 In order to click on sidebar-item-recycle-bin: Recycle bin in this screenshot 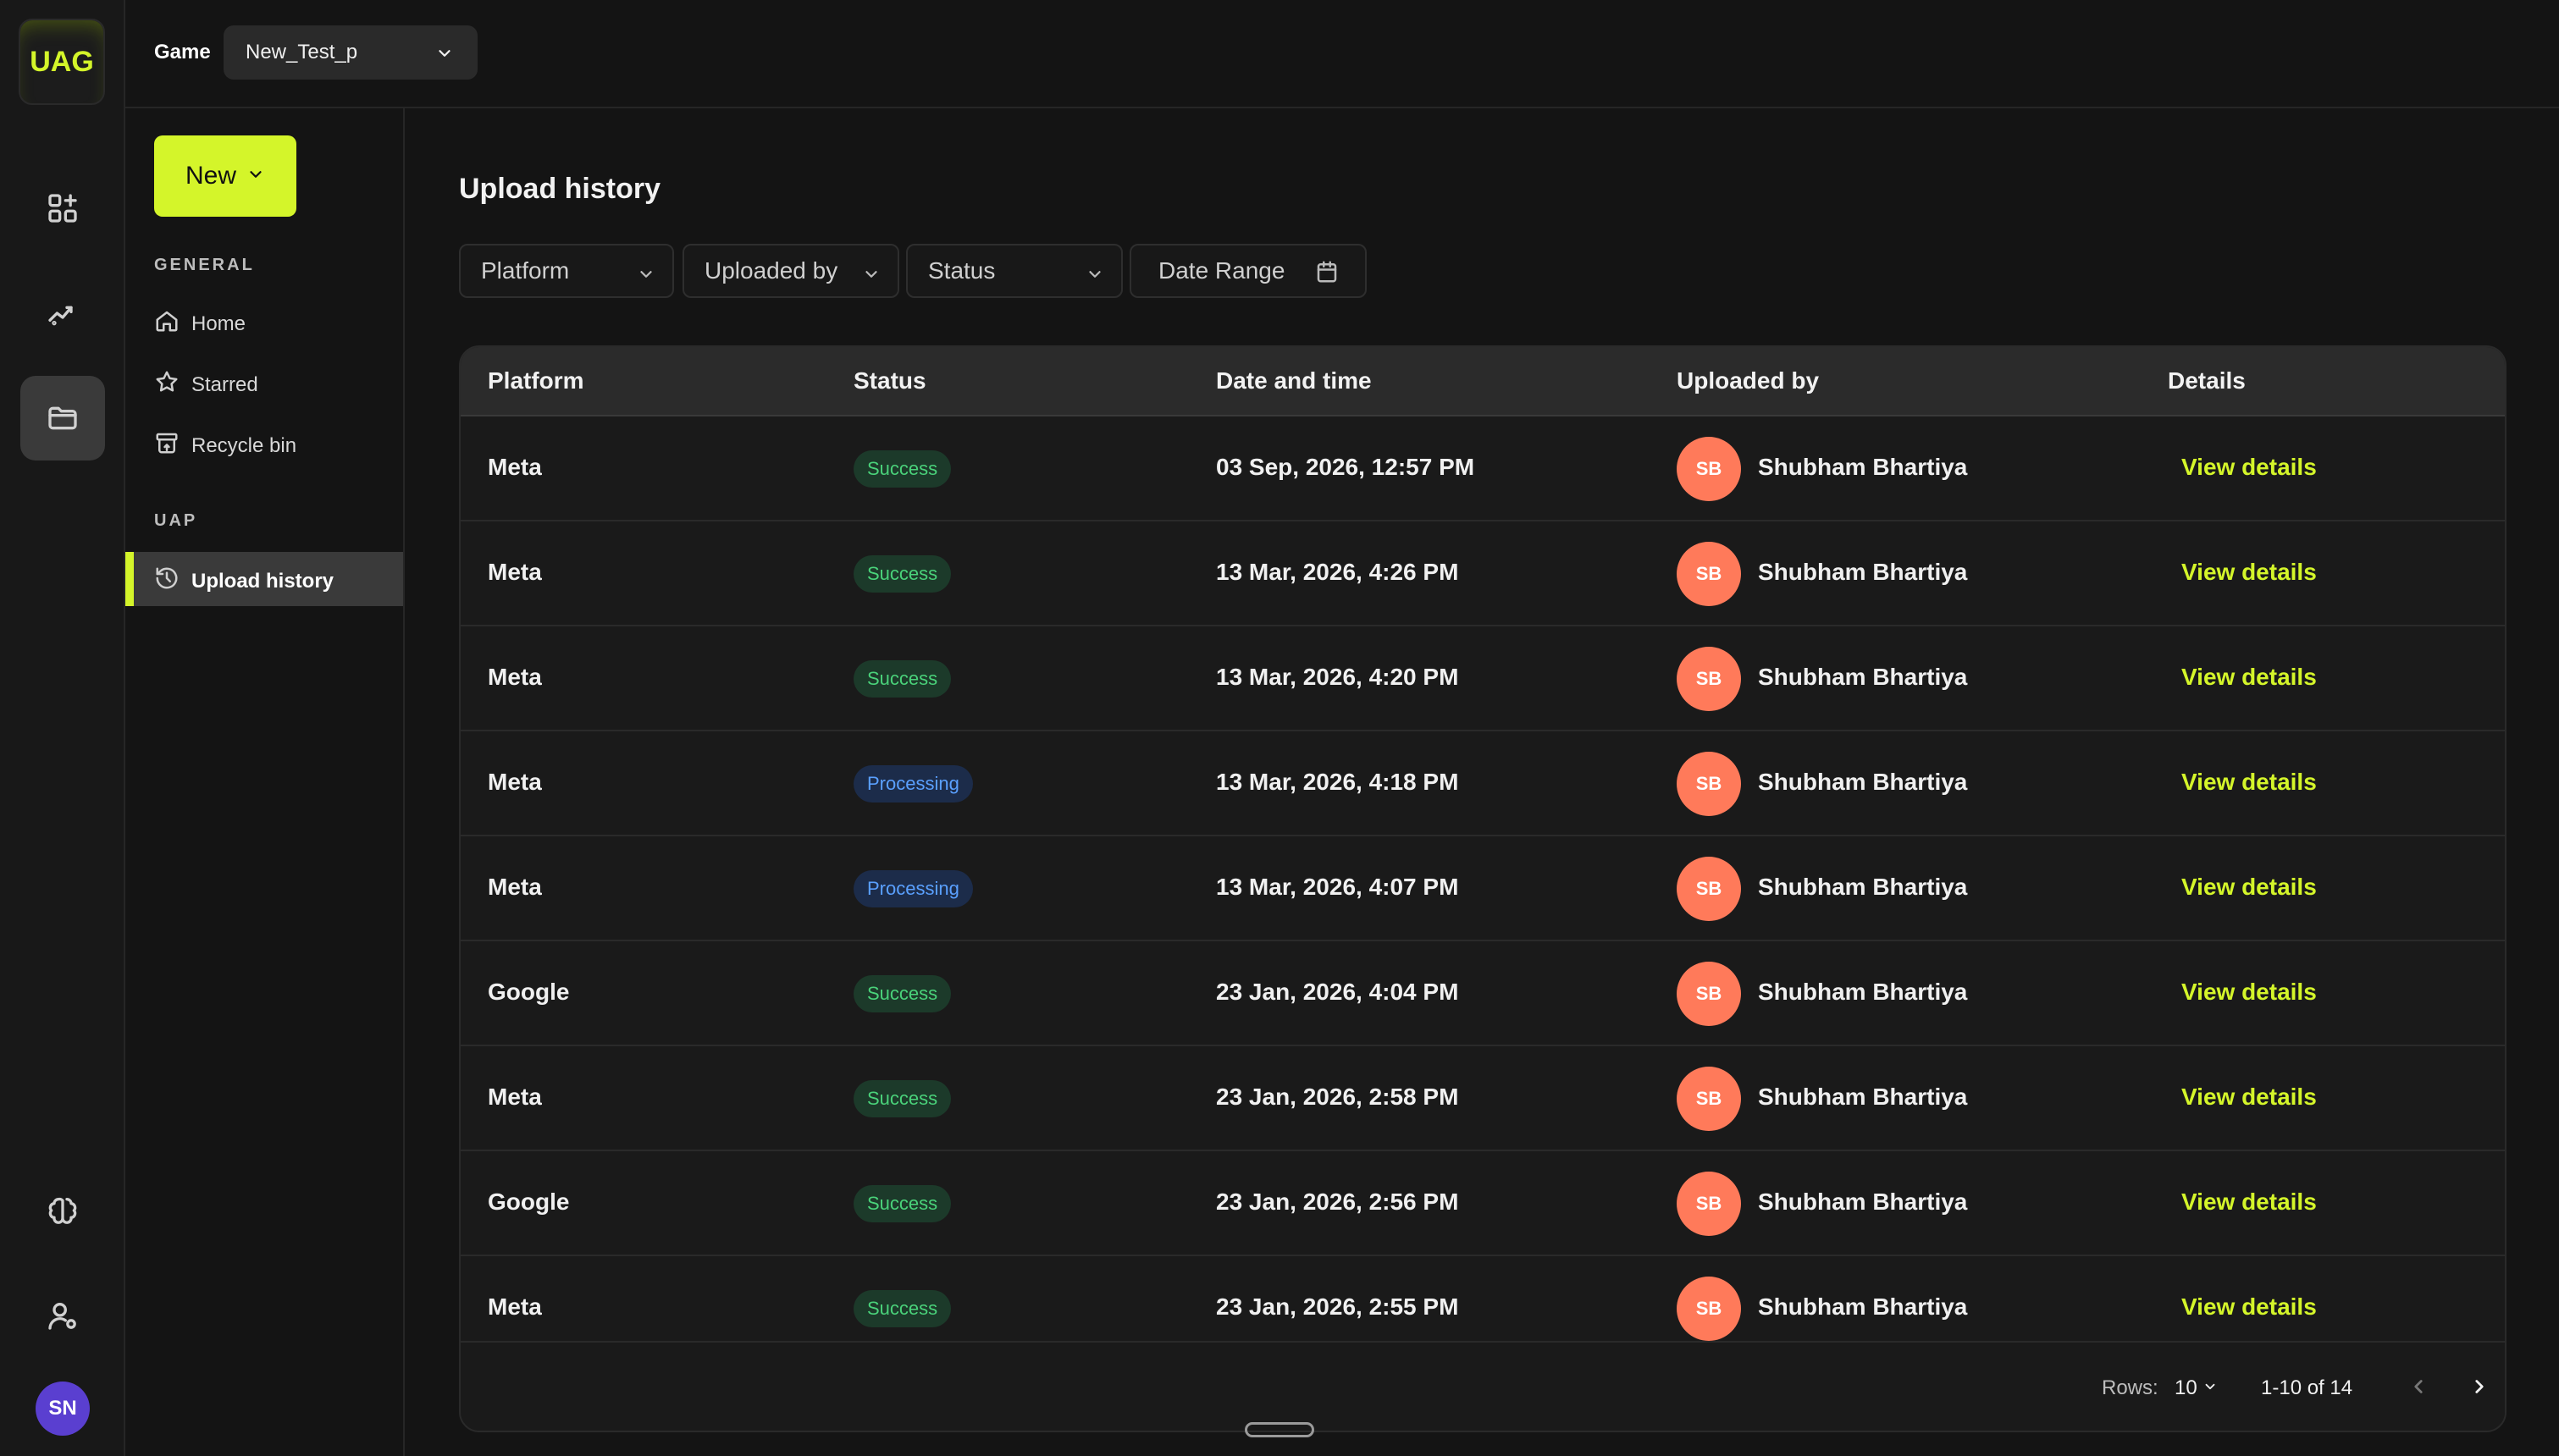, I will do `click(225, 446)`.